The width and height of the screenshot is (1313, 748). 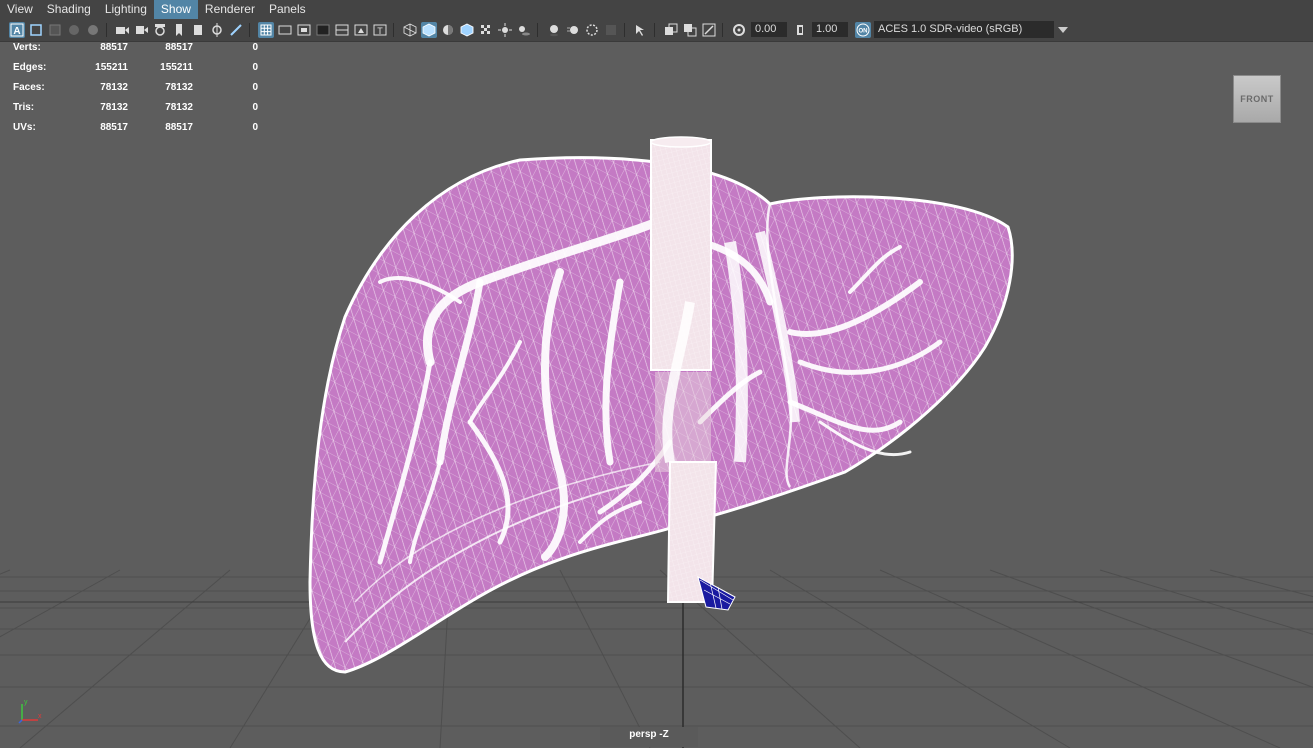 What do you see at coordinates (1063, 29) in the screenshot?
I see `chevron-down-icon` at bounding box center [1063, 29].